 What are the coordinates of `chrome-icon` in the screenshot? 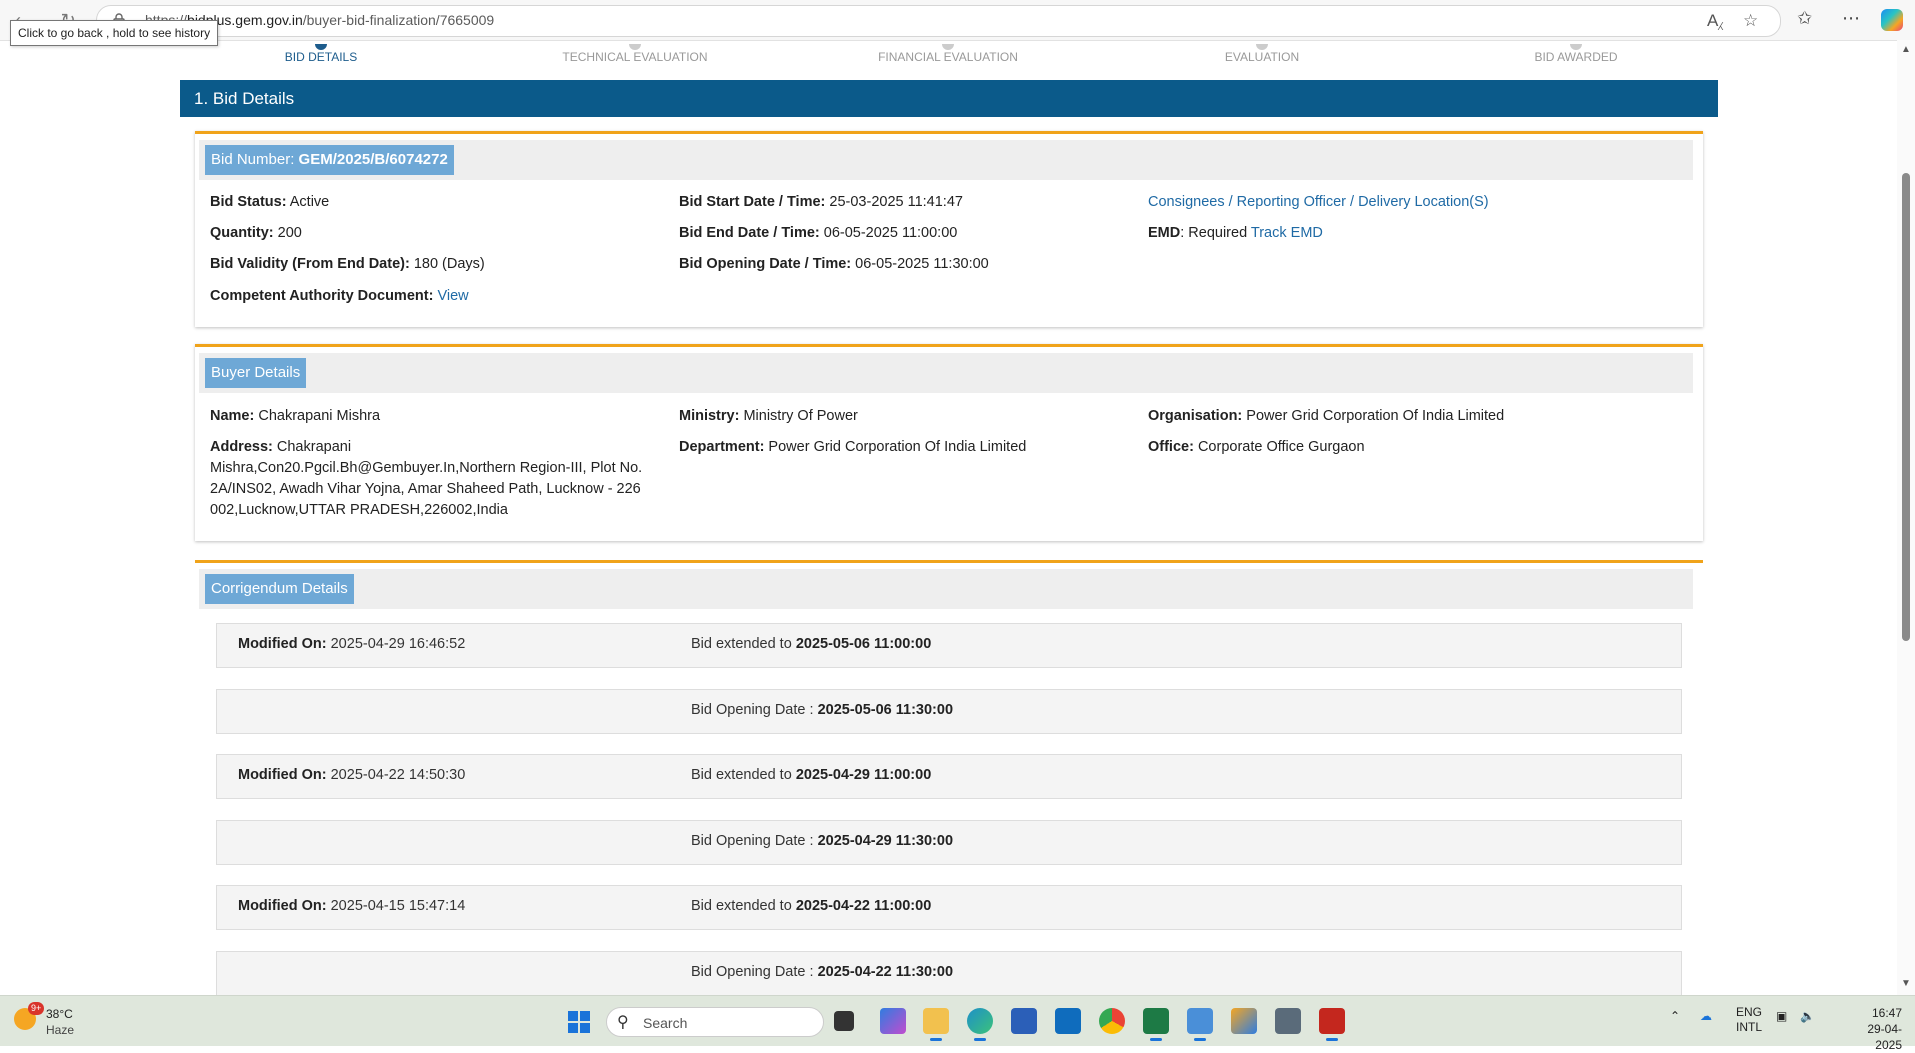 It's located at (1112, 1021).